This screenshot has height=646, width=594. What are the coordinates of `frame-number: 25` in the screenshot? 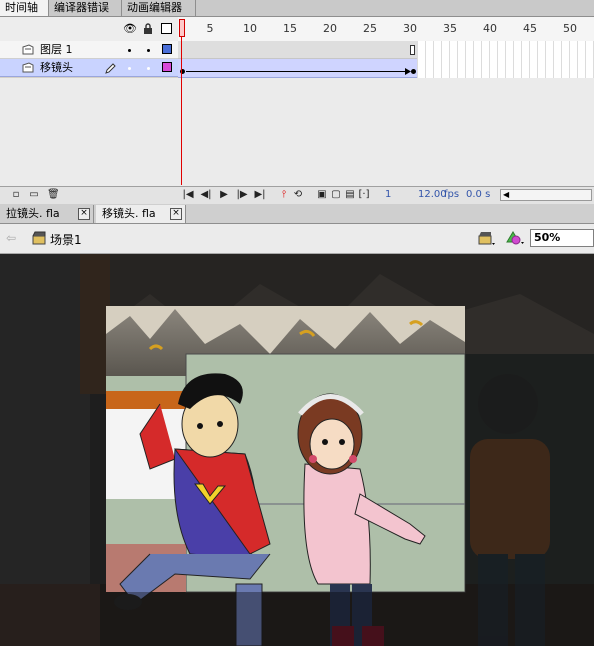 It's located at (370, 28).